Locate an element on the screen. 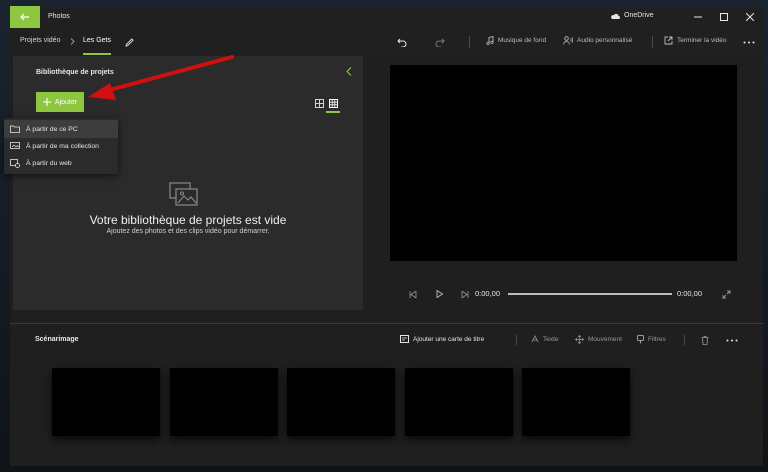 The width and height of the screenshot is (768, 472). text-icon is located at coordinates (535, 339).